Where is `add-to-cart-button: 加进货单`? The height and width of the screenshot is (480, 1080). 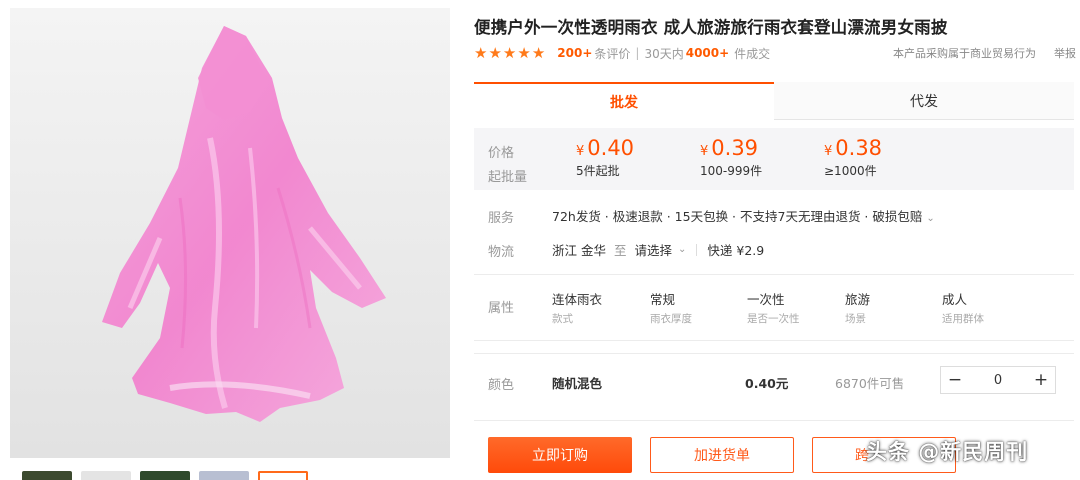 add-to-cart-button: 加进货单 is located at coordinates (722, 455).